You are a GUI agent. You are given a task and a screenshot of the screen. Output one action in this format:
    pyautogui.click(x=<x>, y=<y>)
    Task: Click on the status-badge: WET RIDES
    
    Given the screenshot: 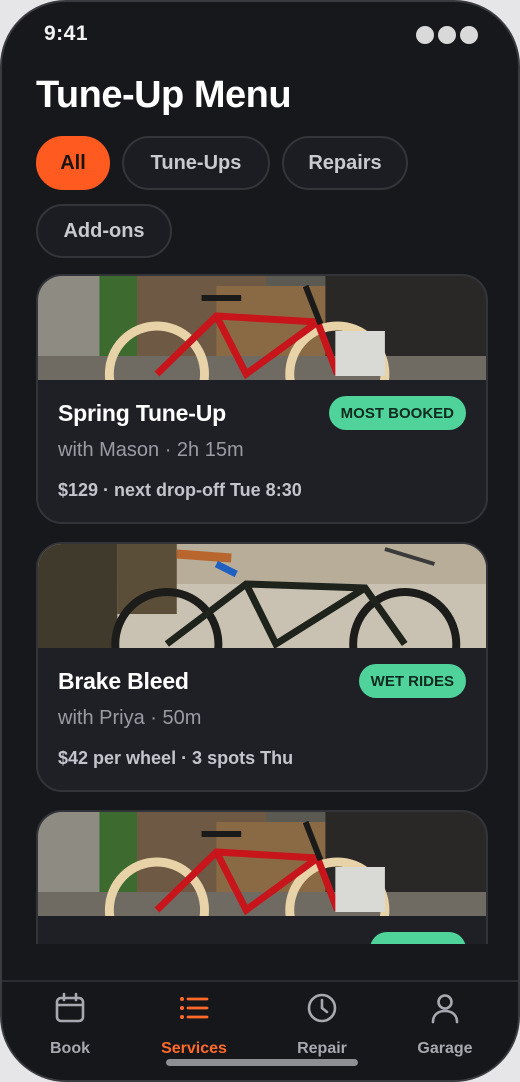 What is the action you would take?
    pyautogui.click(x=412, y=681)
    